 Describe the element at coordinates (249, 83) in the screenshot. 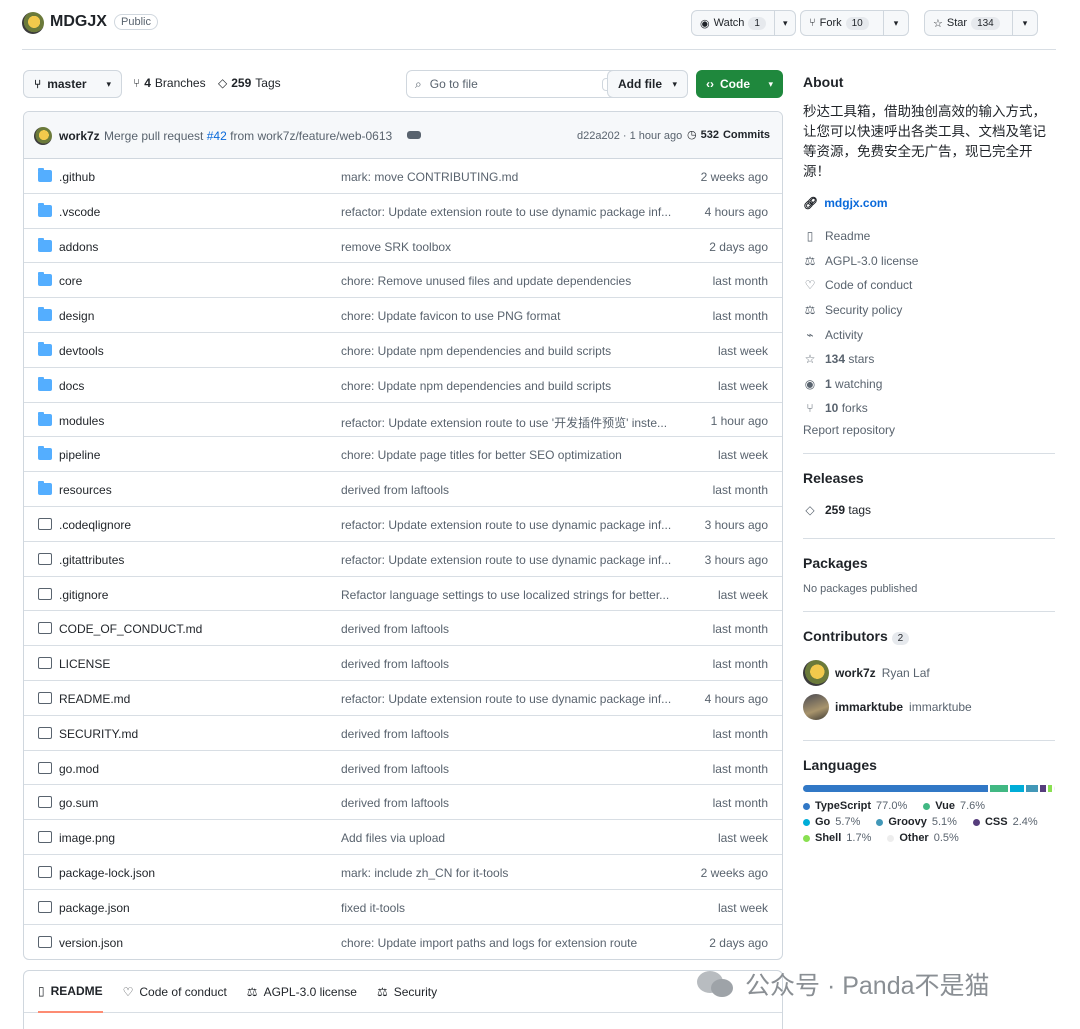

I see `tags-link: ◇ 259 Tags` at that location.